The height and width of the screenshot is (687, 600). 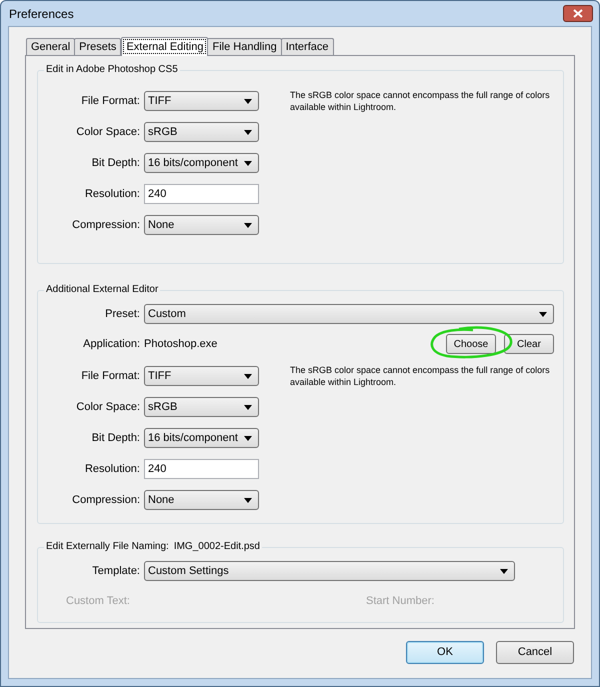 What do you see at coordinates (164, 46) in the screenshot?
I see `tab: External Editing` at bounding box center [164, 46].